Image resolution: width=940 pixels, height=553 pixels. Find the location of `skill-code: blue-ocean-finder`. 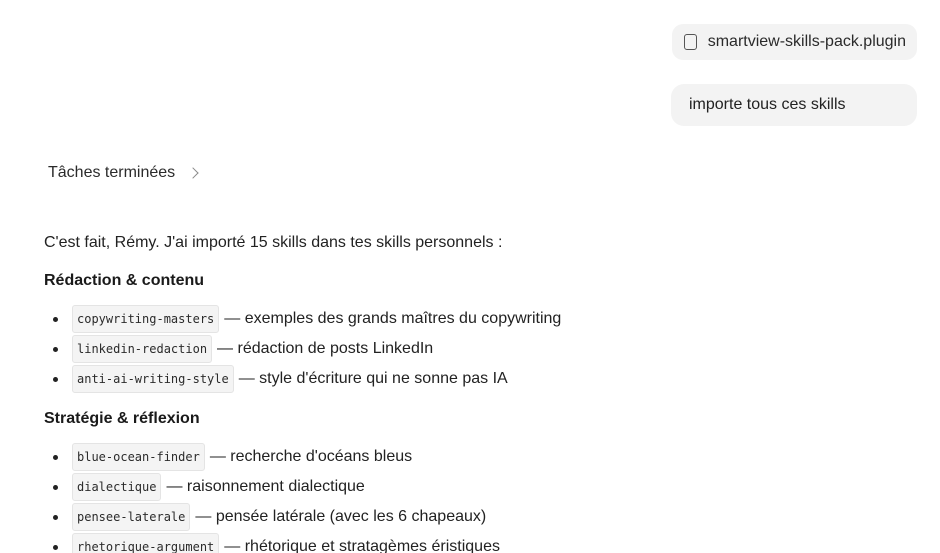

skill-code: blue-ocean-finder is located at coordinates (138, 457).